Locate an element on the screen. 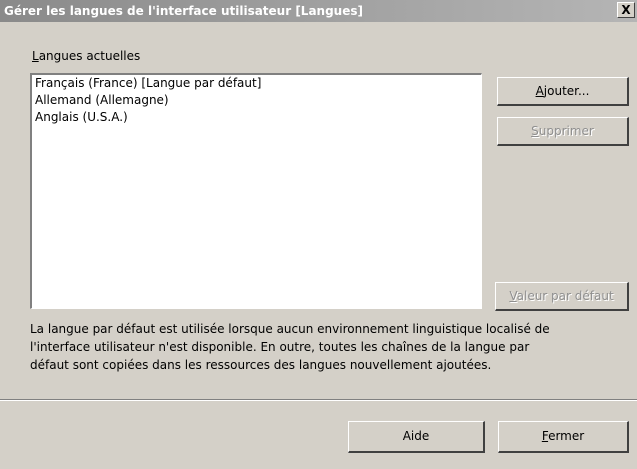  remove-mnemonic: S is located at coordinates (535, 131).